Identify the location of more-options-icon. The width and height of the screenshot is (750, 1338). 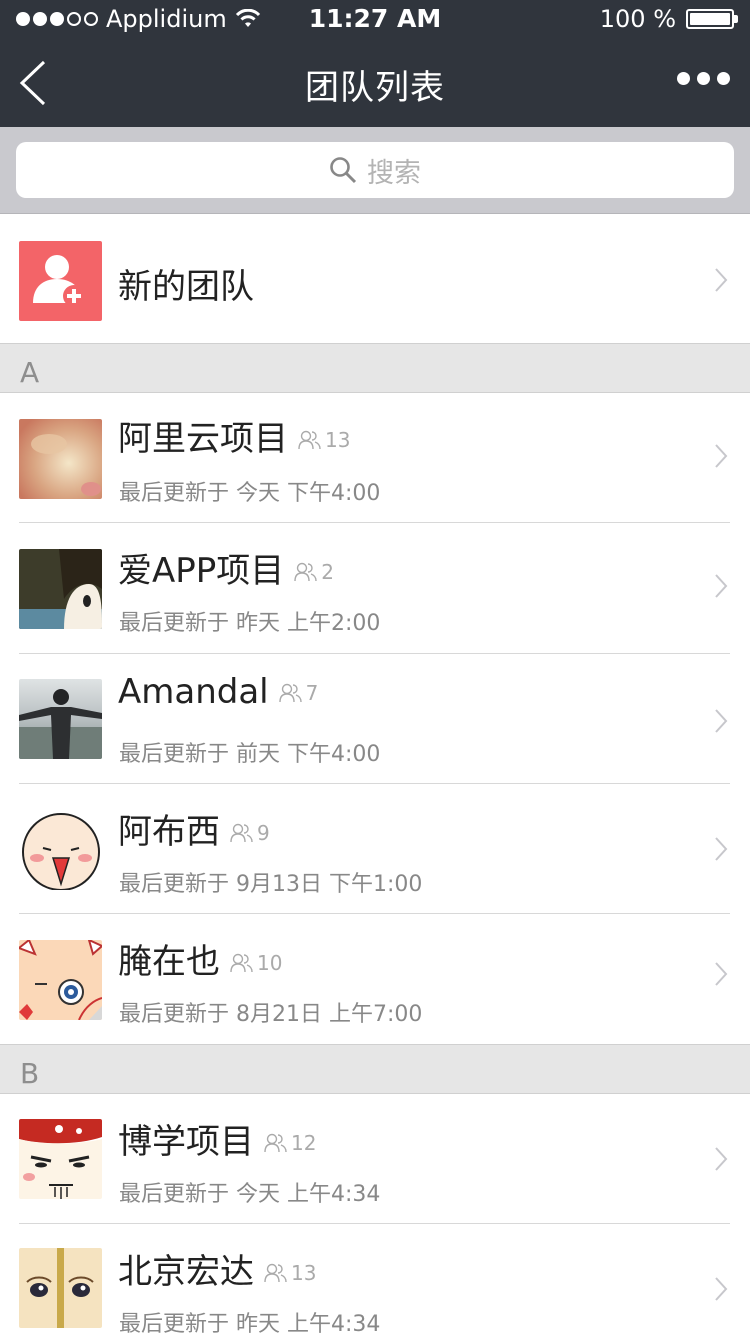
(703, 78).